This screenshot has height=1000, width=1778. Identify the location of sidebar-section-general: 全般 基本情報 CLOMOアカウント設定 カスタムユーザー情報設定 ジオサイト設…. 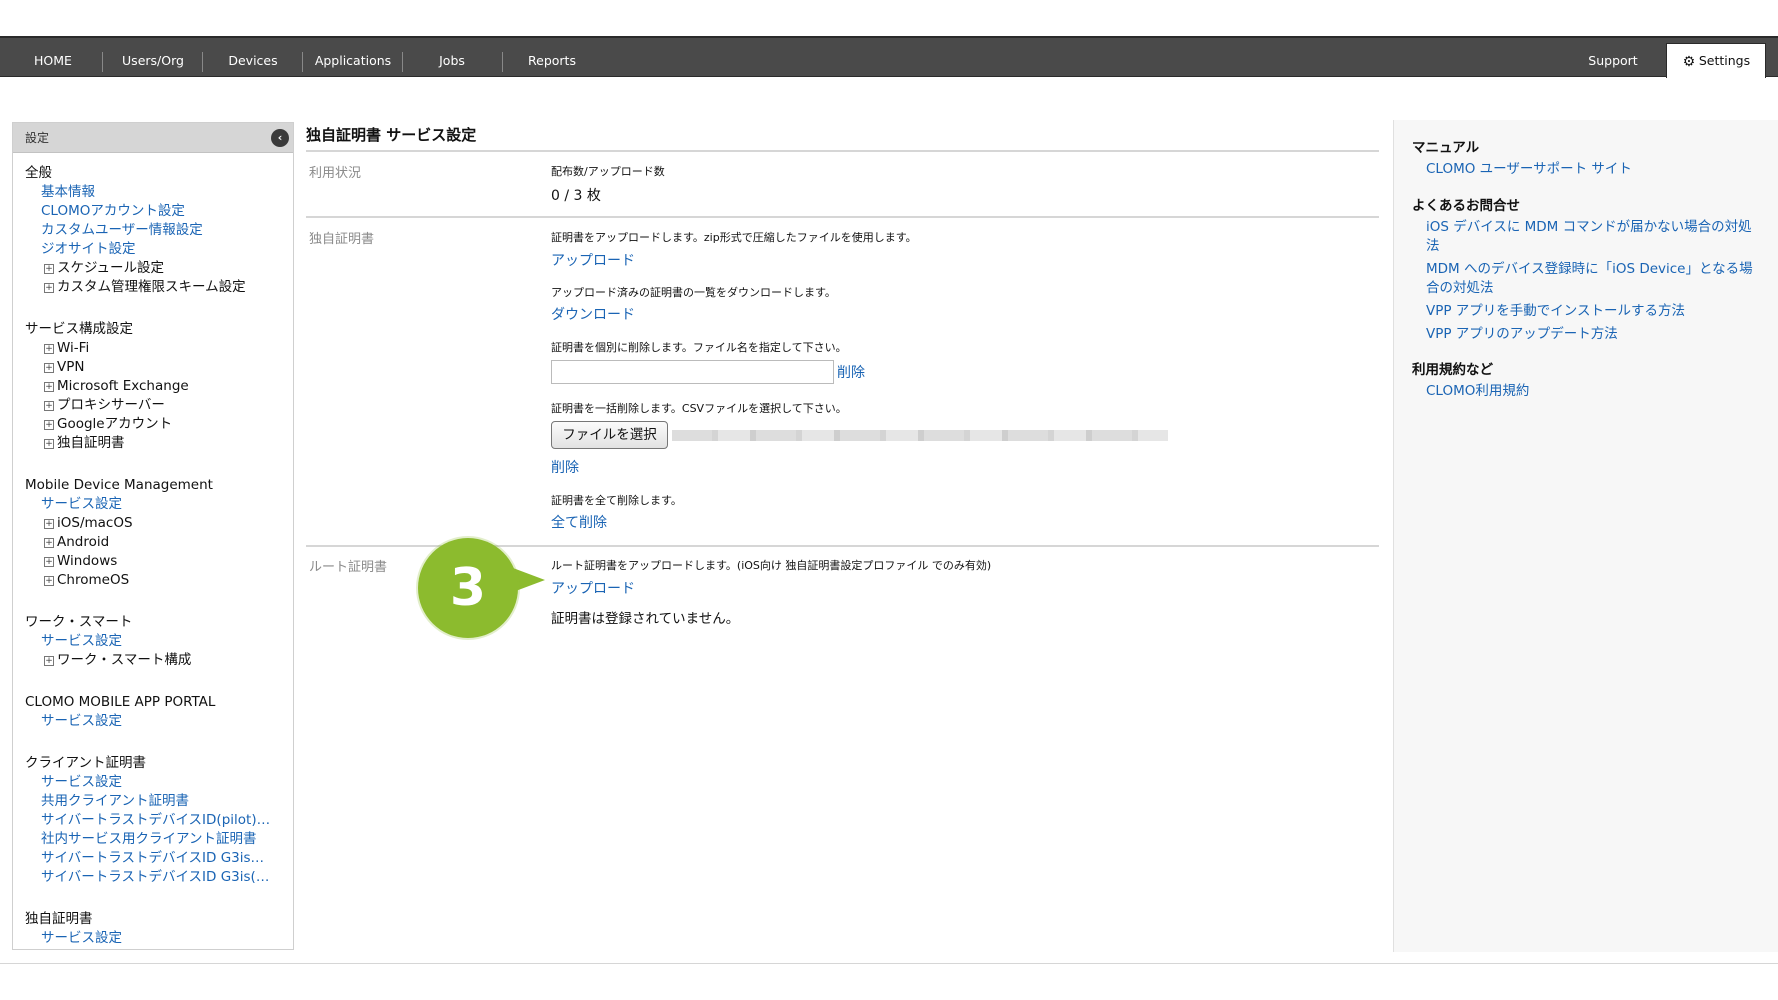
(159, 230).